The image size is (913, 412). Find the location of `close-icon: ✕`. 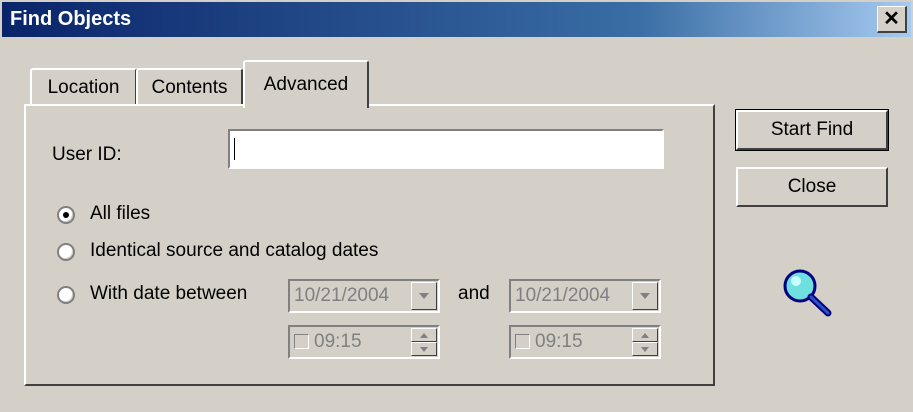

close-icon: ✕ is located at coordinates (891, 19).